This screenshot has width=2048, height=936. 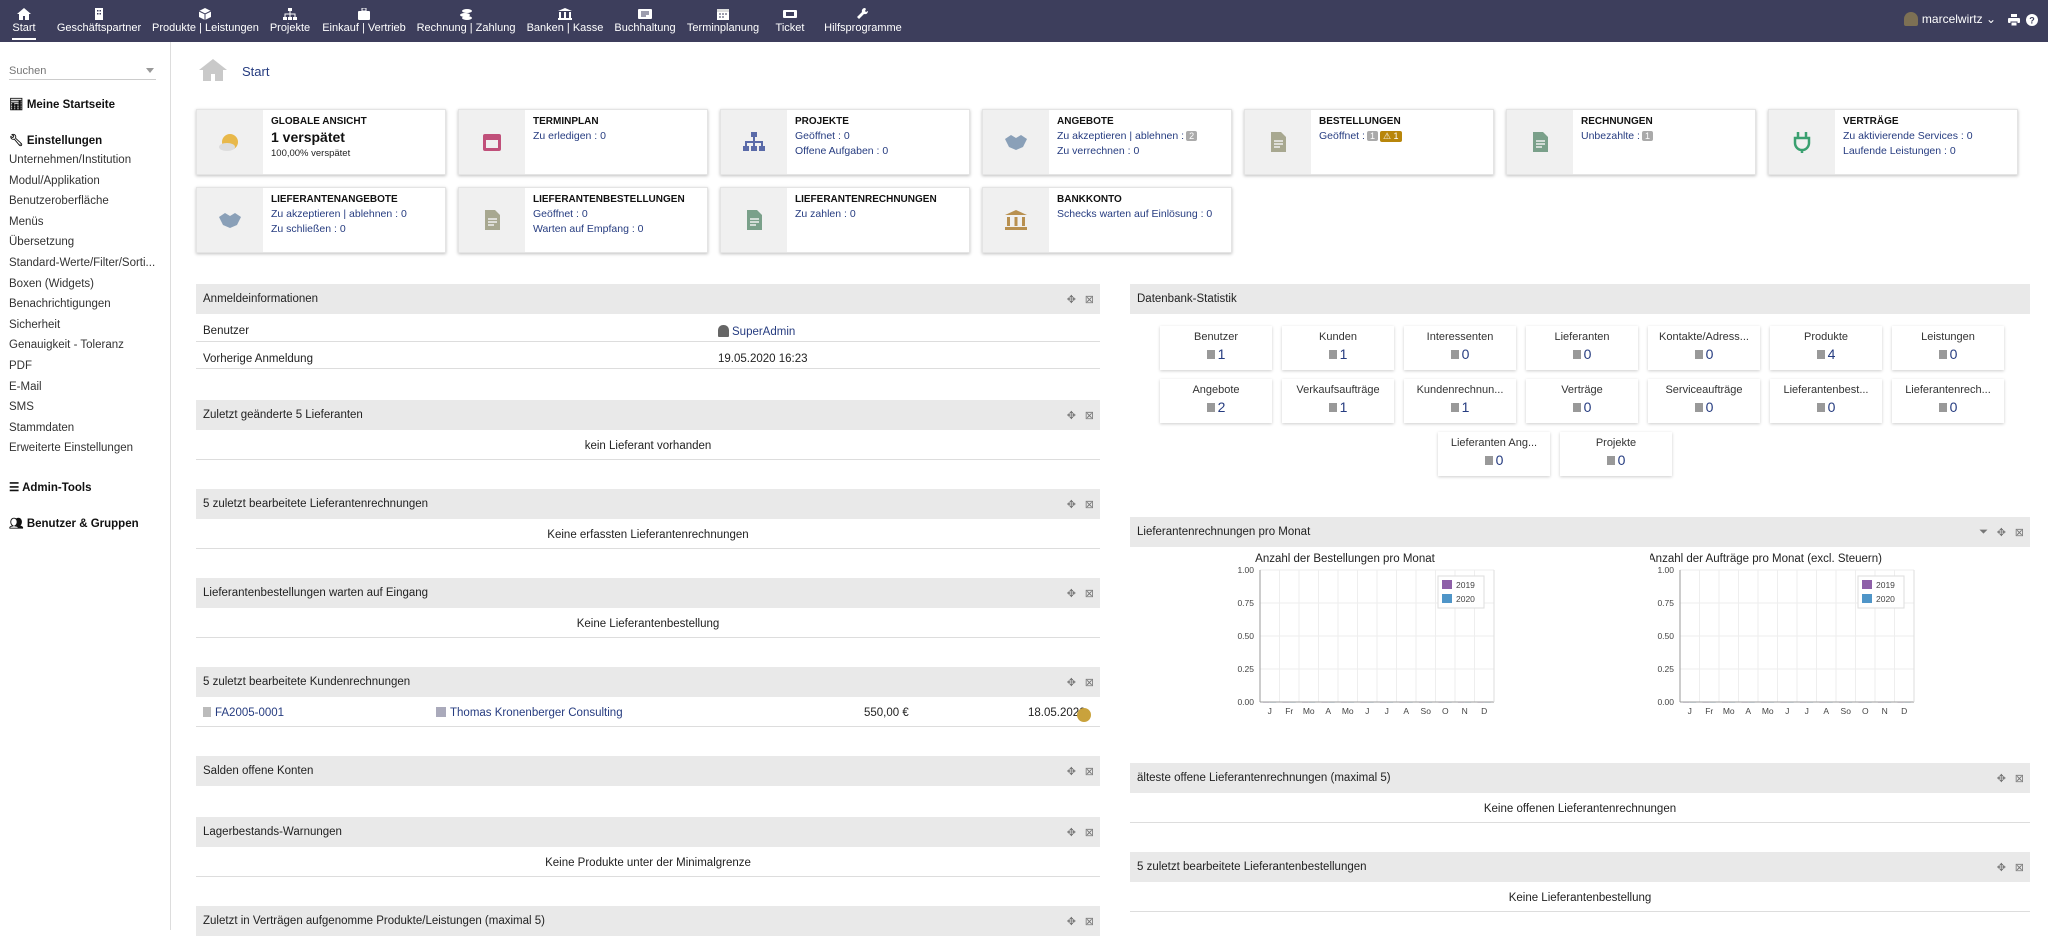 I want to click on info-card: Terminplan Zu erledigen : 0, so click(x=583, y=142).